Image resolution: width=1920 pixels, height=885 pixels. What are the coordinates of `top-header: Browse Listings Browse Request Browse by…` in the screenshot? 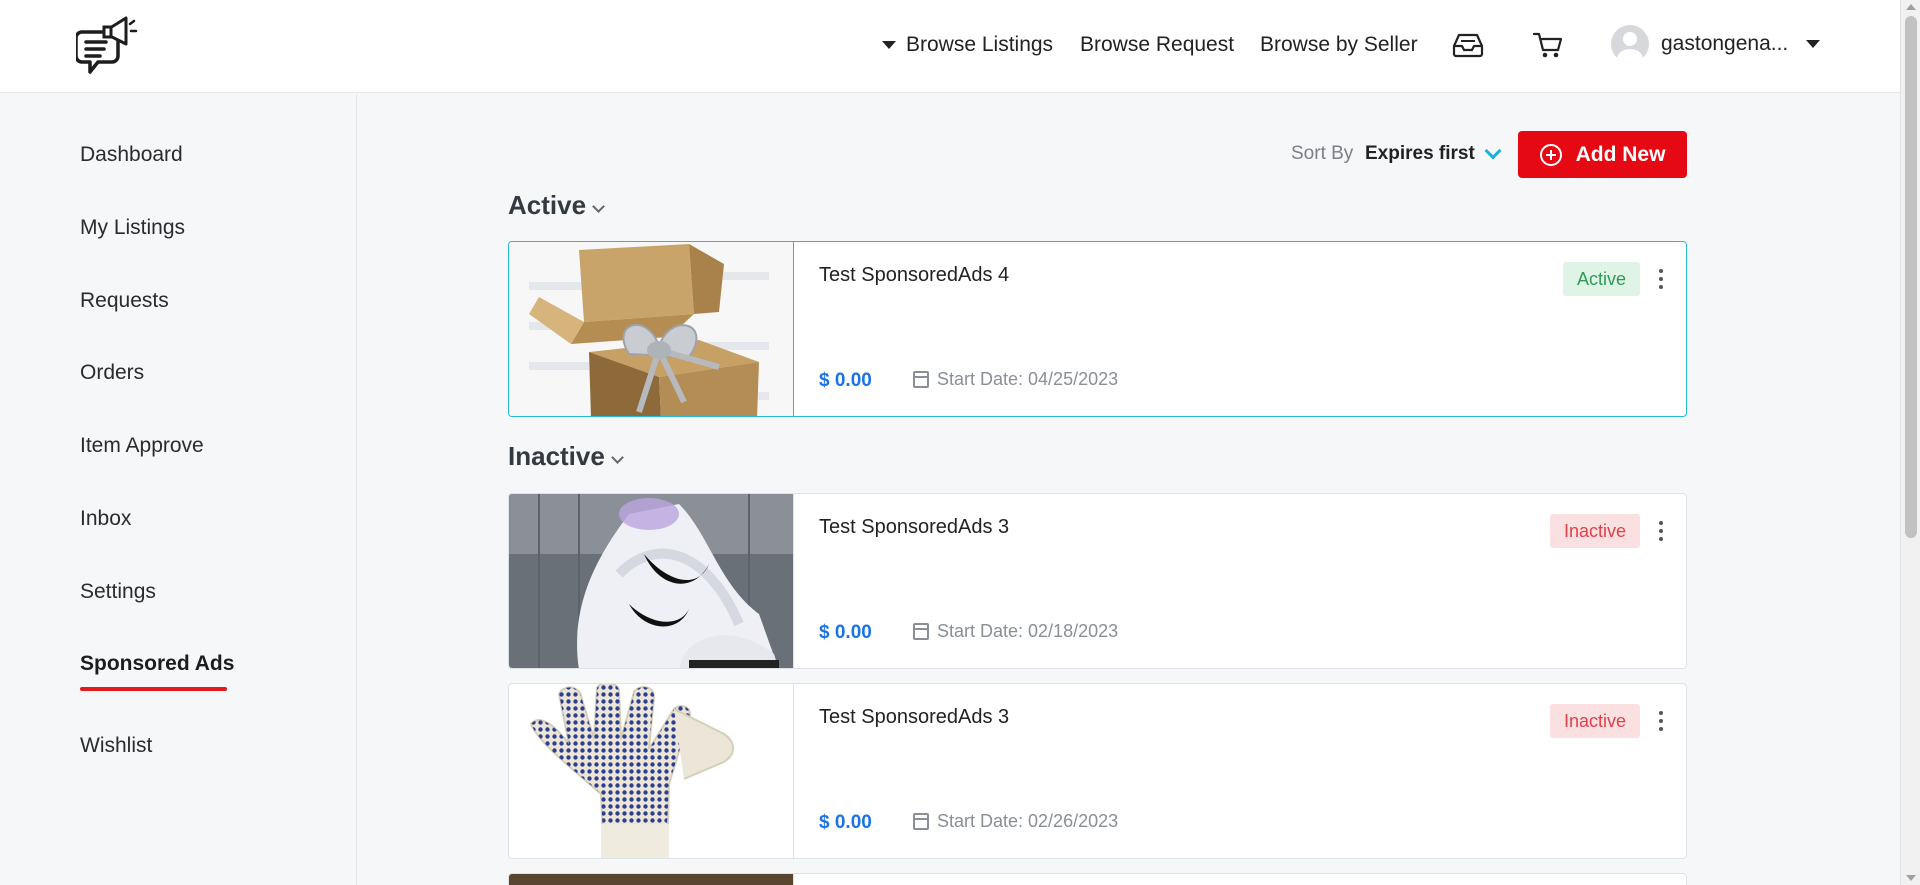 It's located at (950, 46).